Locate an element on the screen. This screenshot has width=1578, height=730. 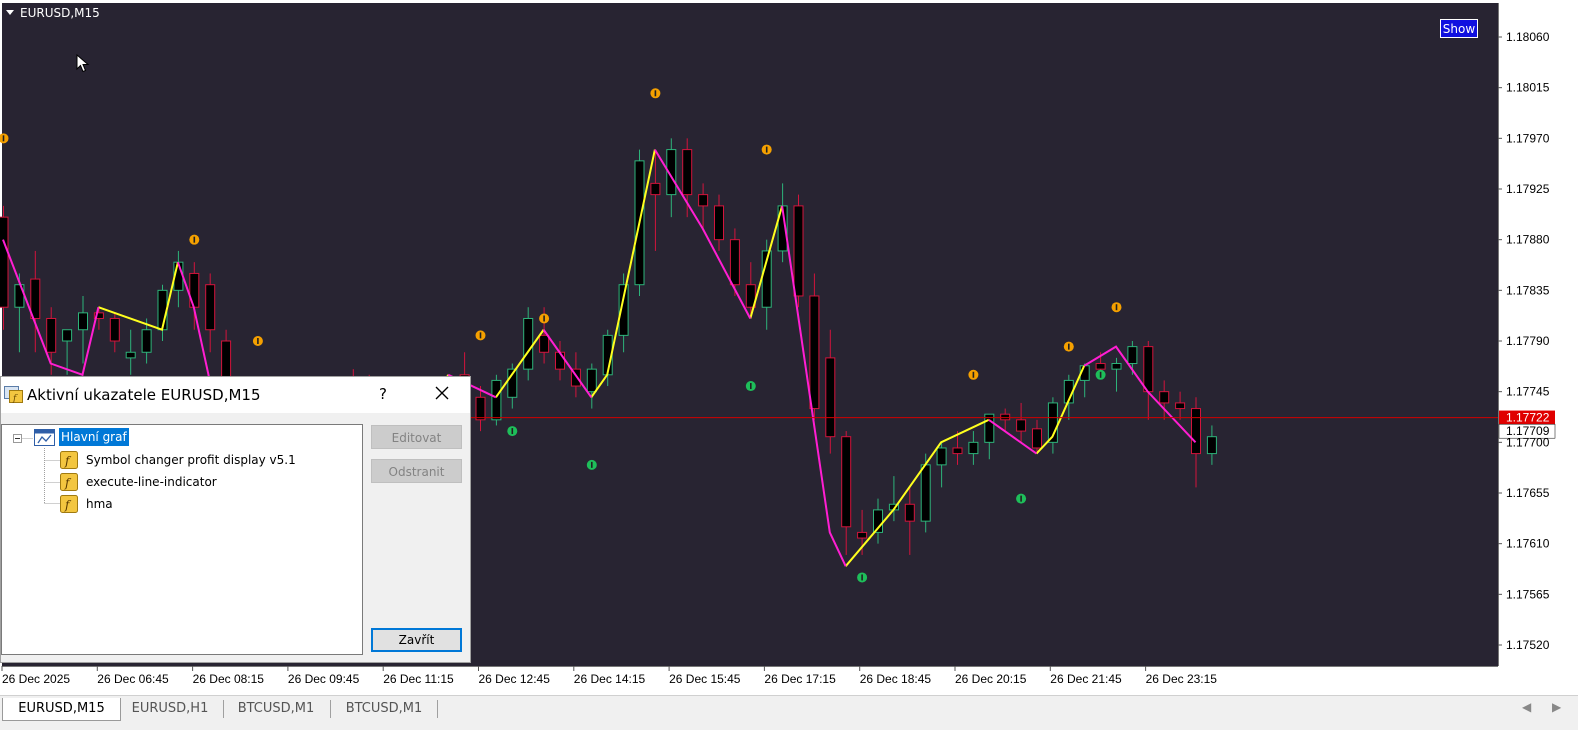
time-axis-label: 26 Dec 2025 is located at coordinates (36, 679).